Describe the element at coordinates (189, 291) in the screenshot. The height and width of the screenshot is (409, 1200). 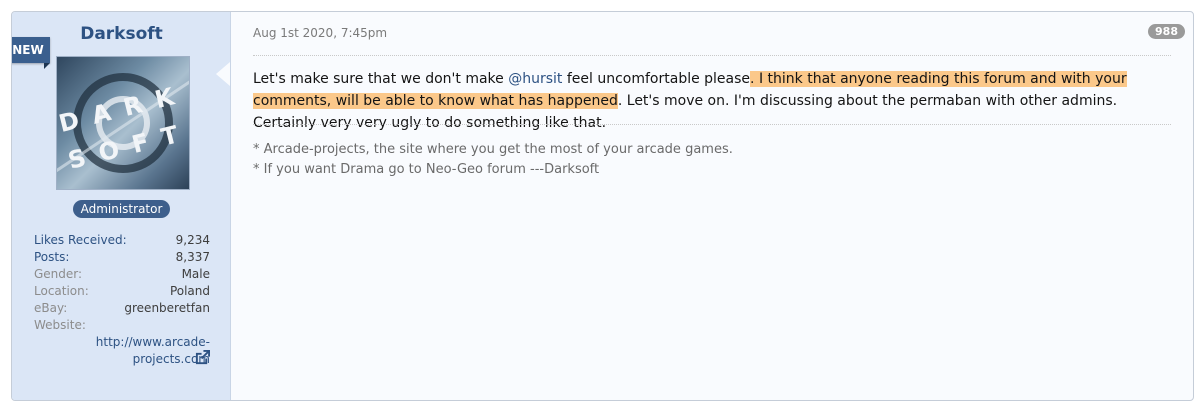
I see `stat-location-value: Poland` at that location.